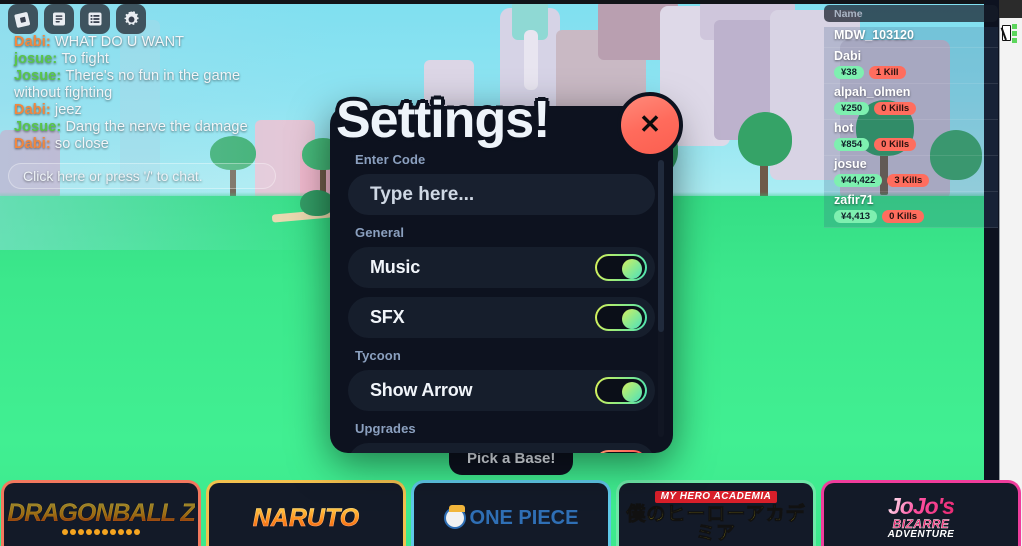 The image size is (1022, 546). I want to click on onepiece-title: ONE PIECE, so click(524, 517).